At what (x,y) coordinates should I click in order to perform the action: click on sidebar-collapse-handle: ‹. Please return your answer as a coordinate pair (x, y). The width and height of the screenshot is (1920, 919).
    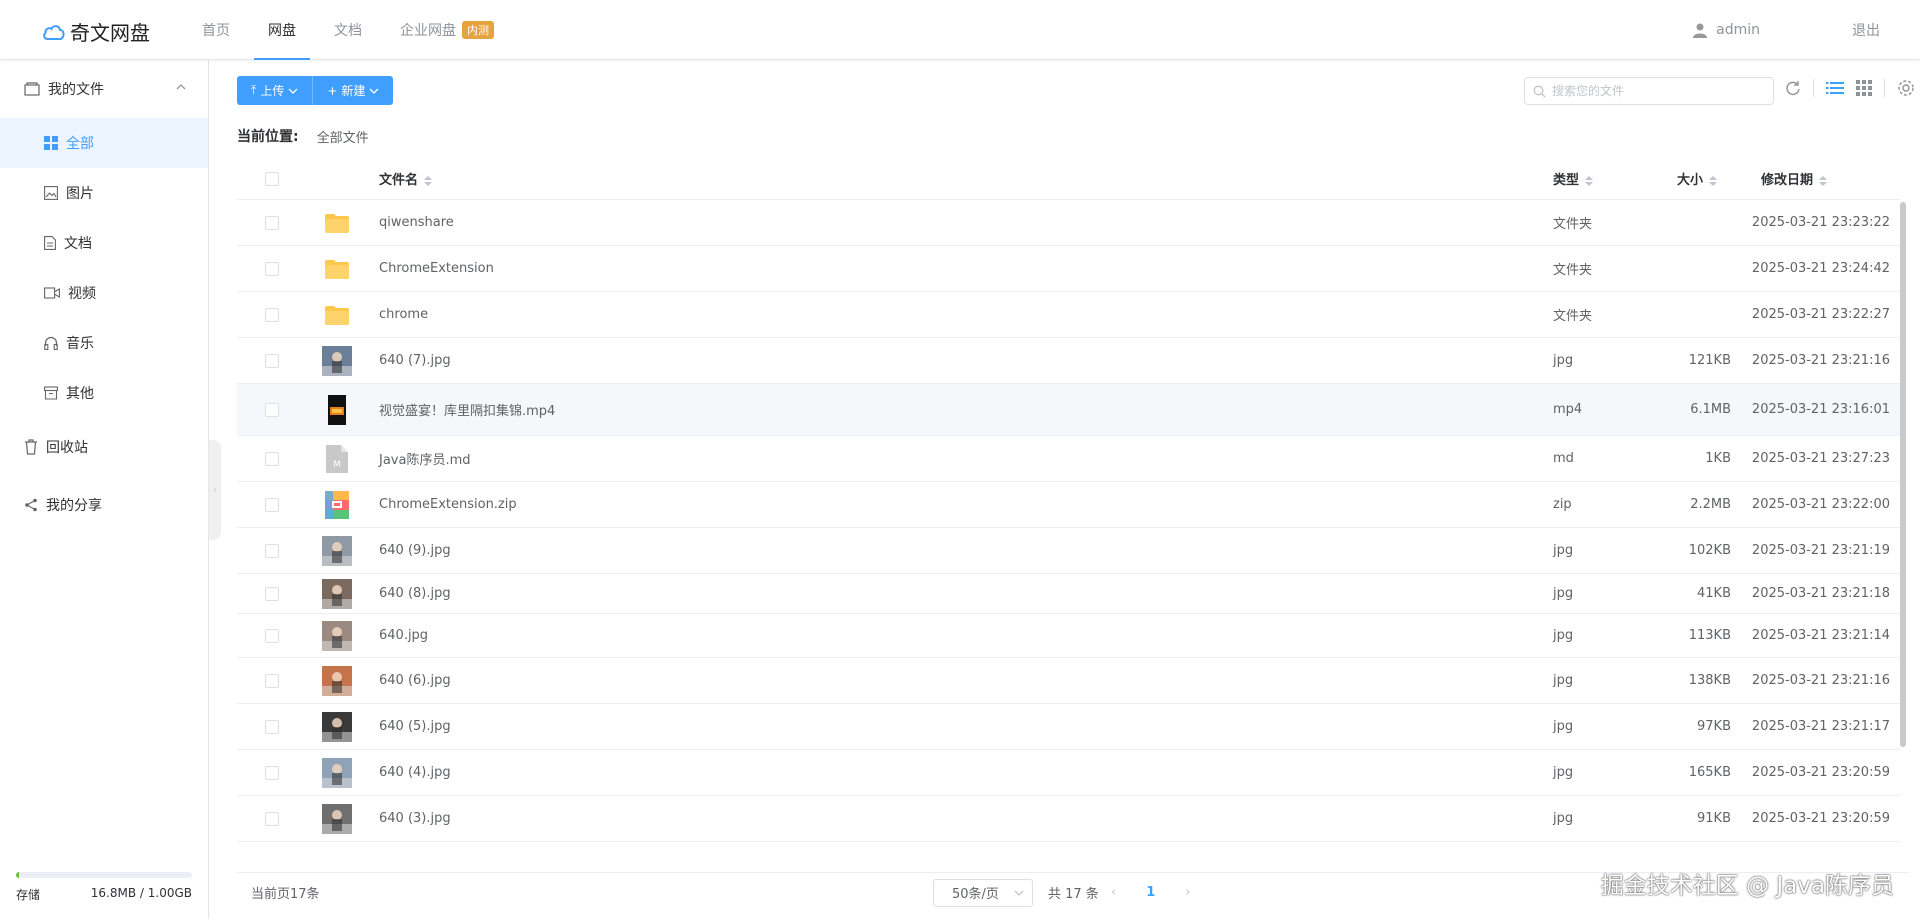
    Looking at the image, I should click on (215, 490).